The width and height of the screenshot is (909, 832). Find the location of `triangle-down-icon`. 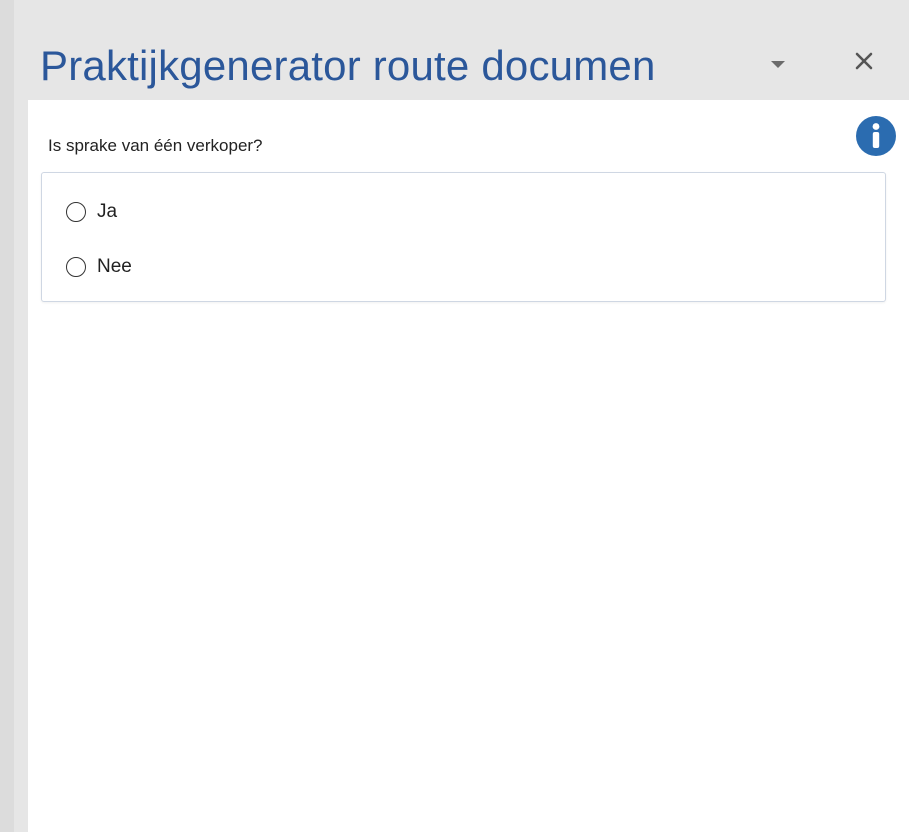

triangle-down-icon is located at coordinates (778, 64).